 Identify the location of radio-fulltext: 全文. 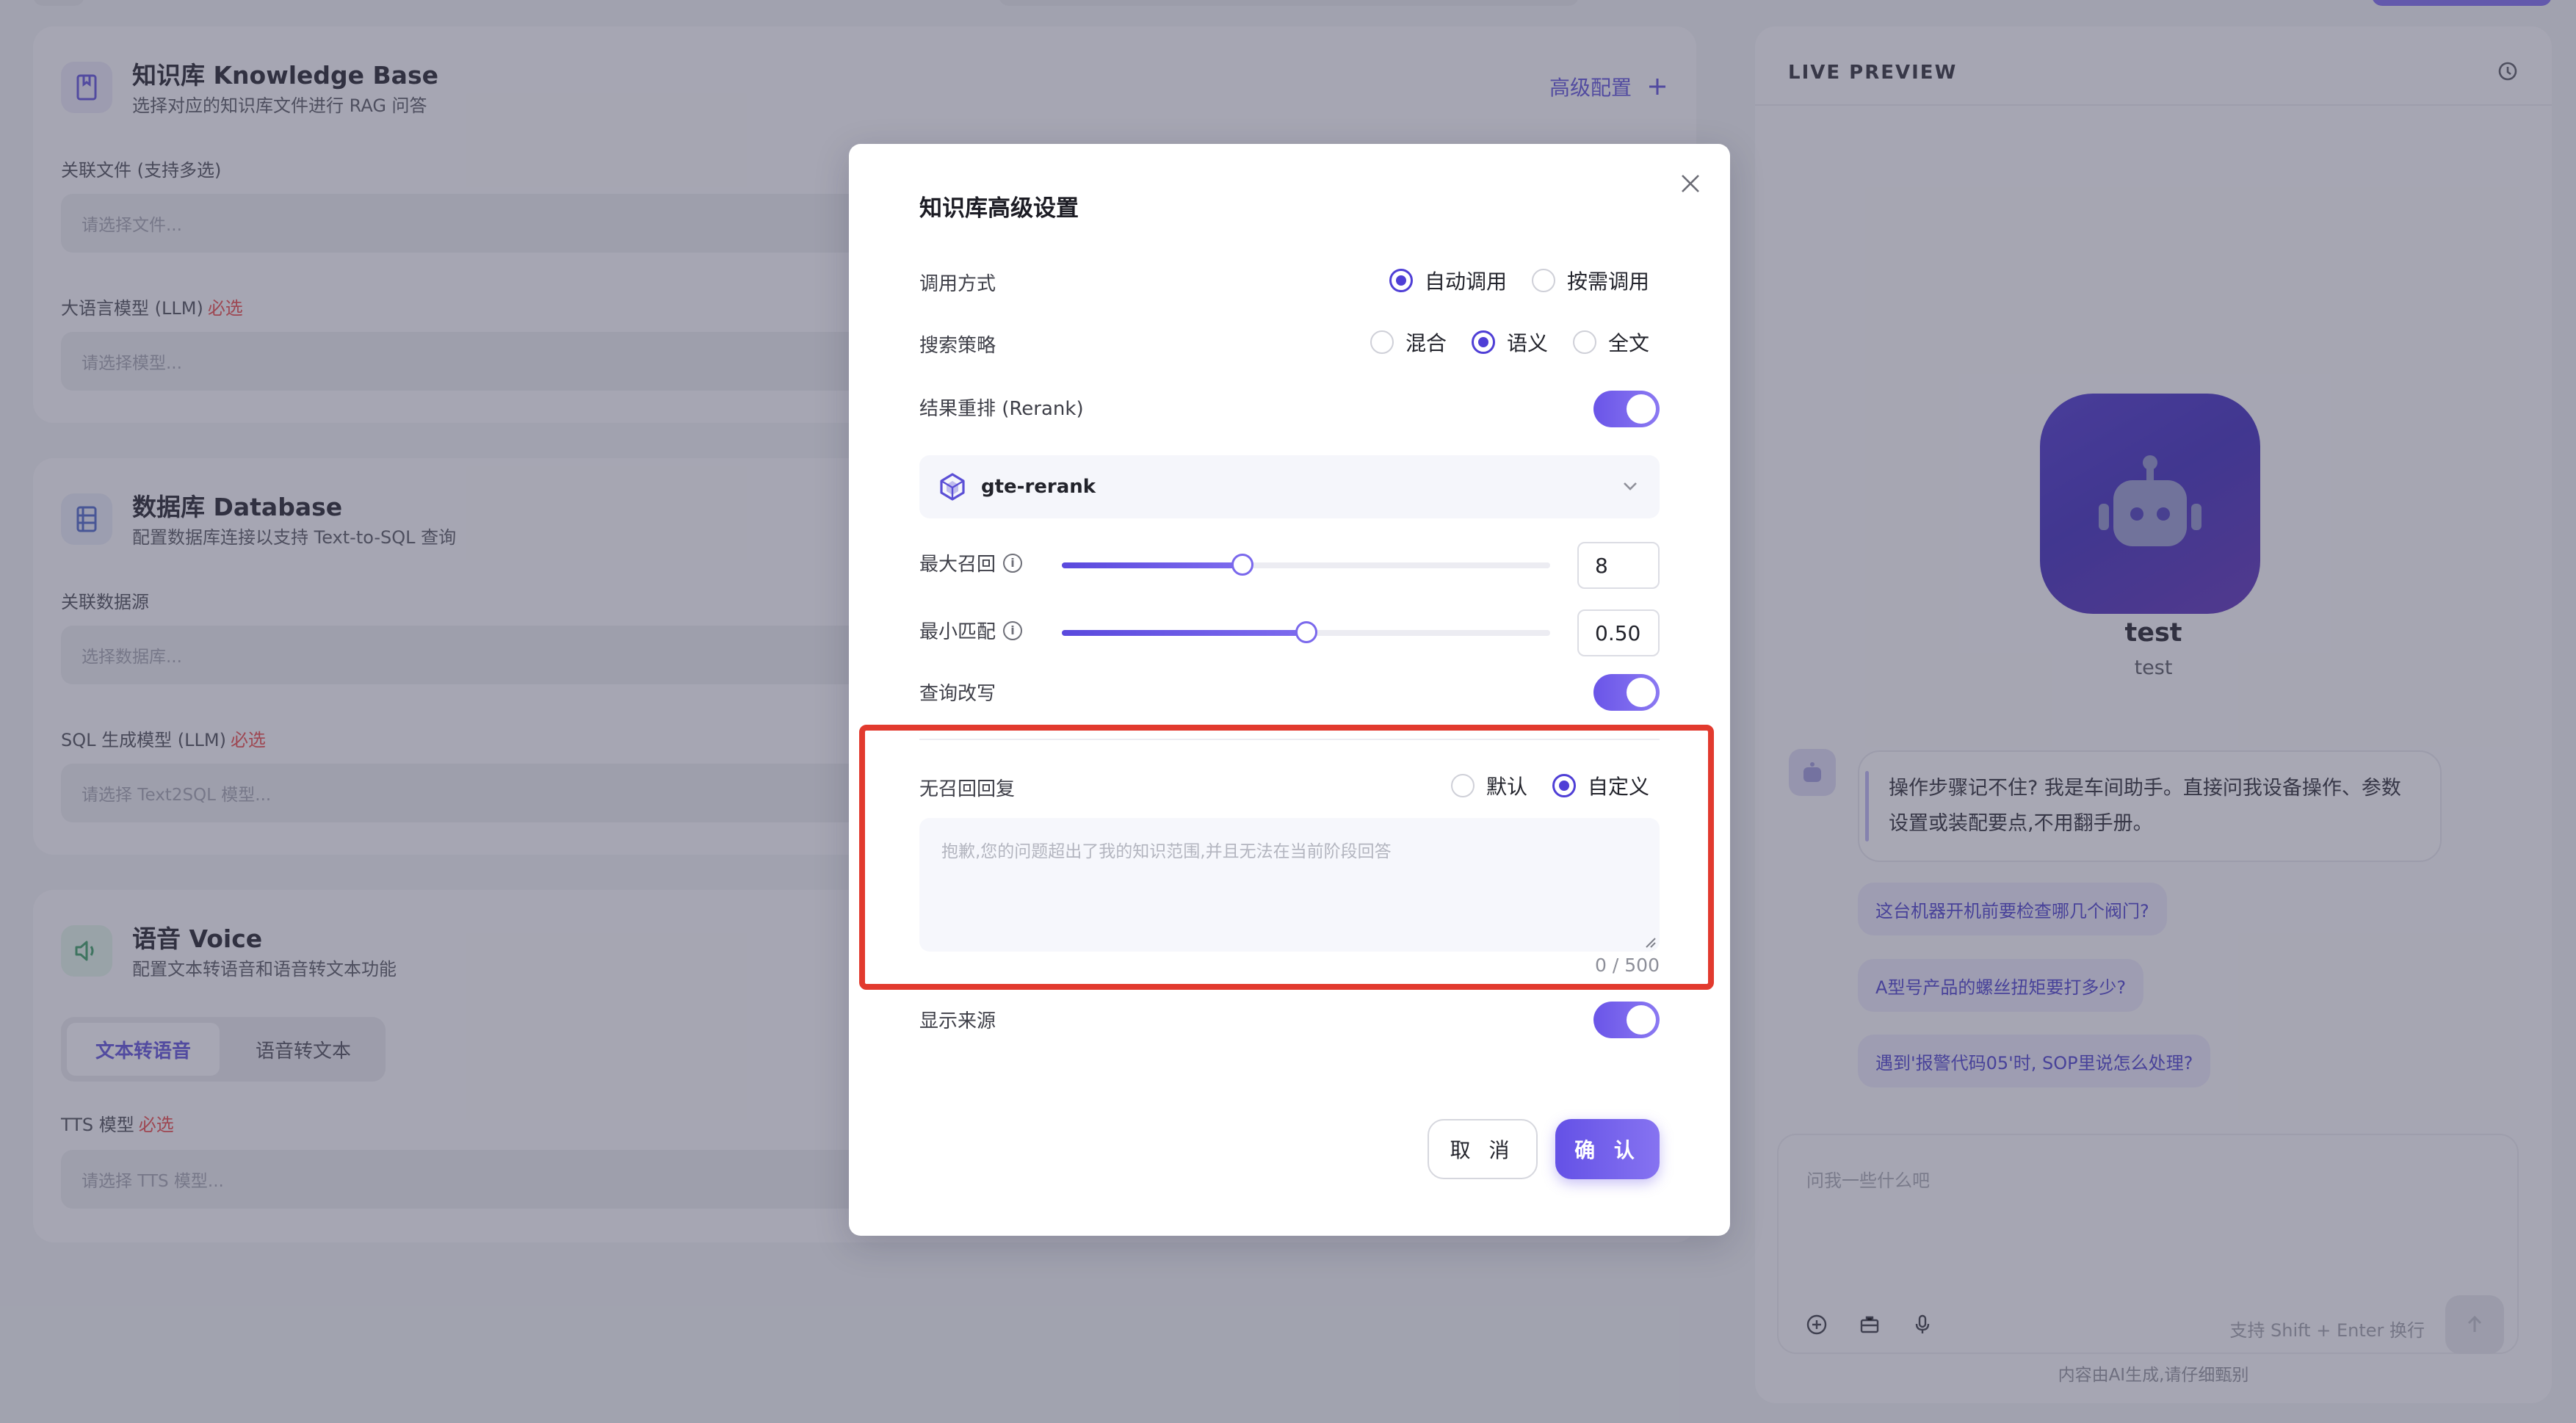
(1610, 342).